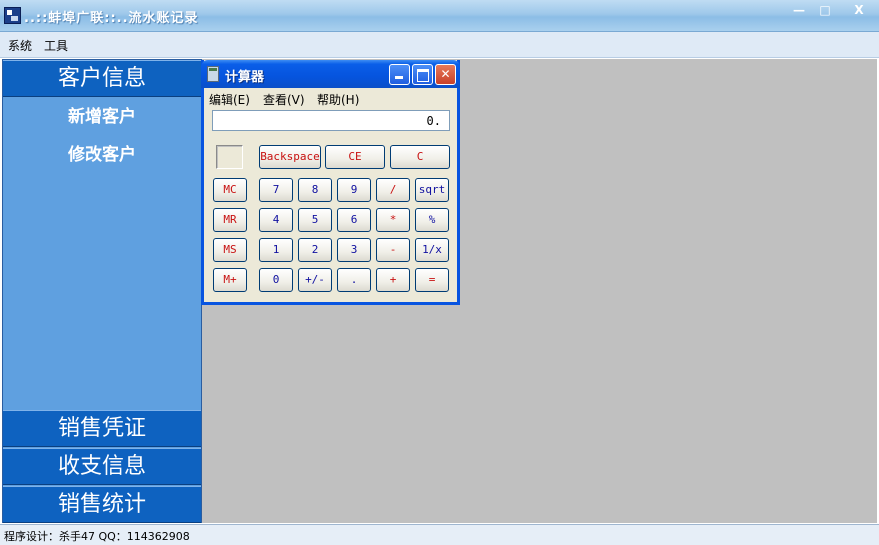 This screenshot has height=545, width=879. Describe the element at coordinates (799, 11) in the screenshot. I see `minimize-button: —` at that location.